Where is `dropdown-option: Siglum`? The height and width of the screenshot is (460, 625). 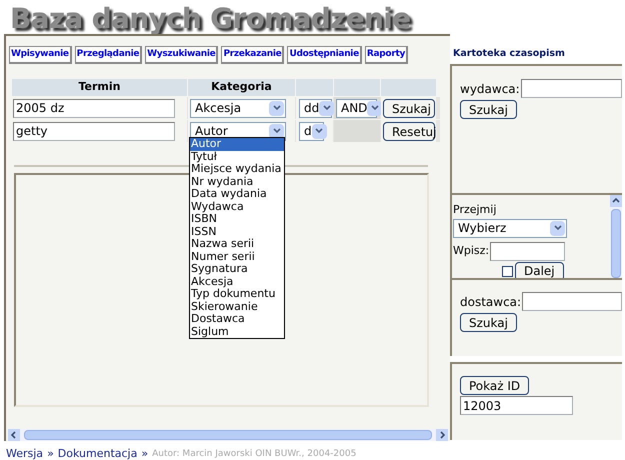
dropdown-option: Siglum is located at coordinates (237, 332).